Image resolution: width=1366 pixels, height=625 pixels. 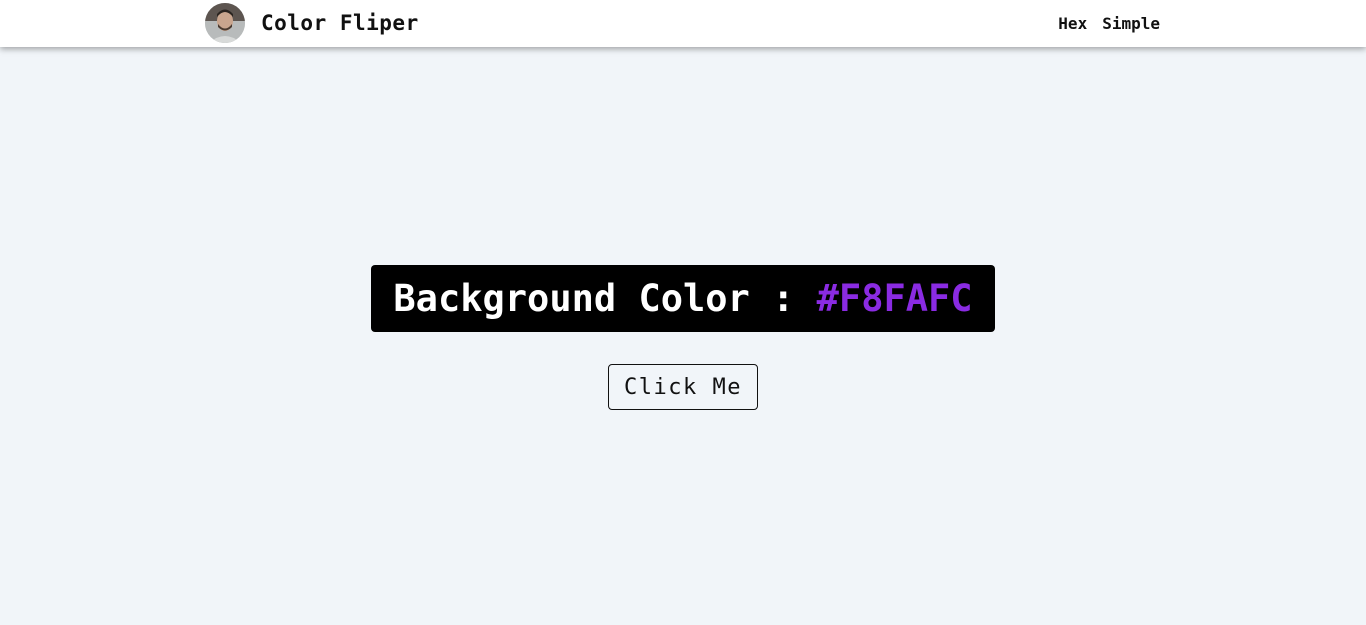 What do you see at coordinates (1072, 23) in the screenshot?
I see `nav-link-hex: Hex` at bounding box center [1072, 23].